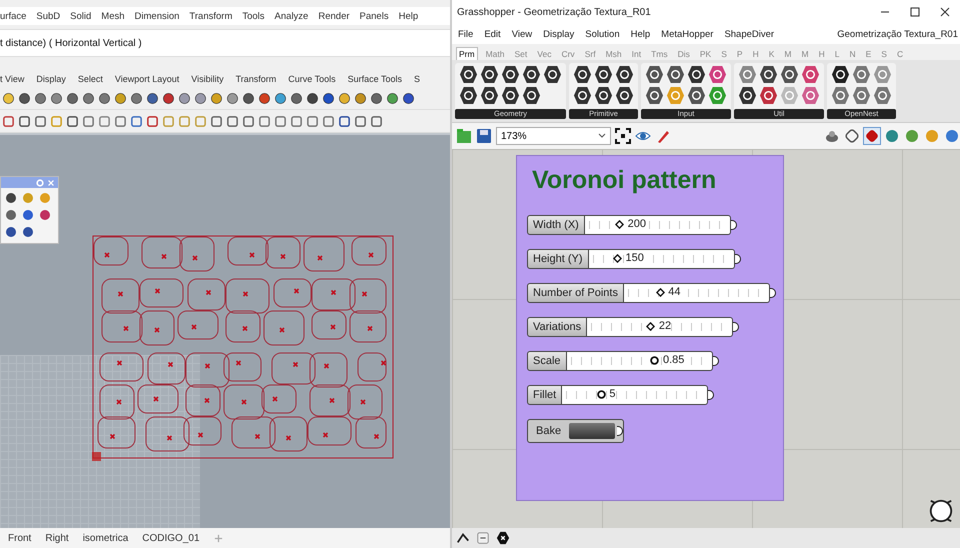 Image resolution: width=960 pixels, height=548 pixels. Describe the element at coordinates (375, 79) in the screenshot. I see `toolbar-tab: Surface Tools` at that location.